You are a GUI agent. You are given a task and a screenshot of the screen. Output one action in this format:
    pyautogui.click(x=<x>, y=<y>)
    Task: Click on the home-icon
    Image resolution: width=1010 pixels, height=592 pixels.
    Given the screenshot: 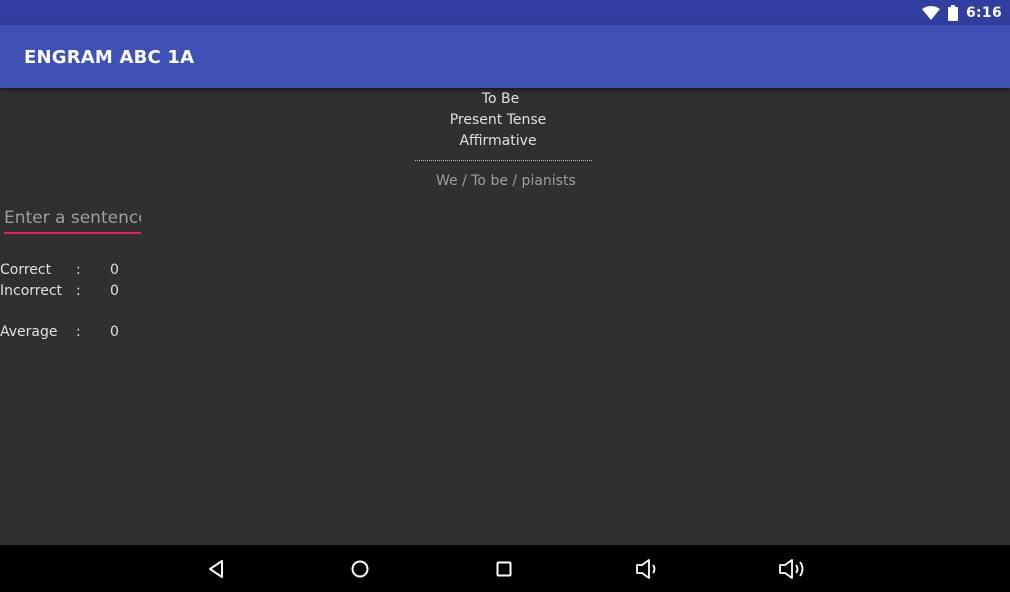 What is the action you would take?
    pyautogui.click(x=360, y=569)
    